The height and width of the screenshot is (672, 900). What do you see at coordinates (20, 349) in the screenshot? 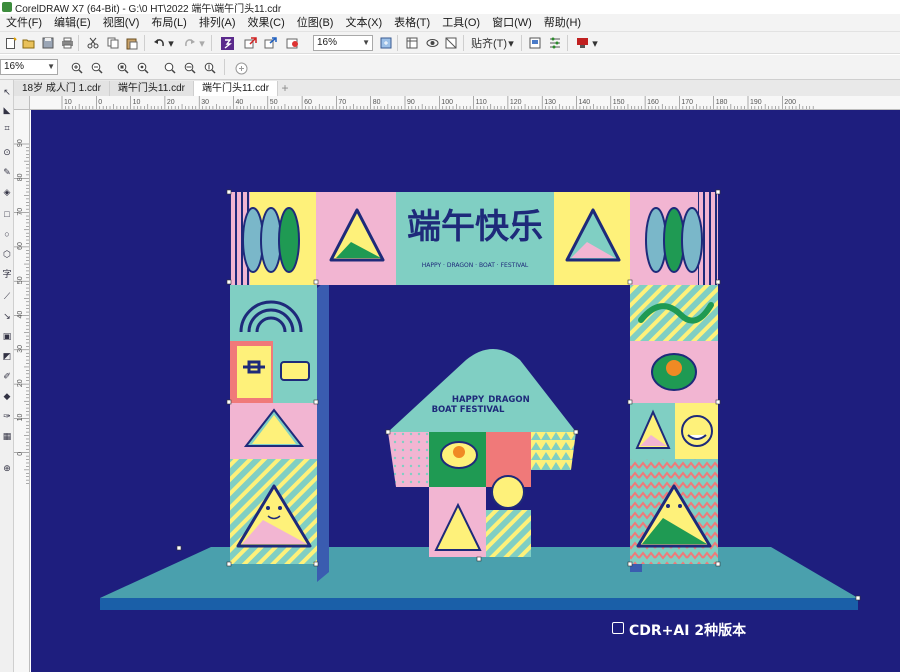
I see `ruler-tick-label: 30` at bounding box center [20, 349].